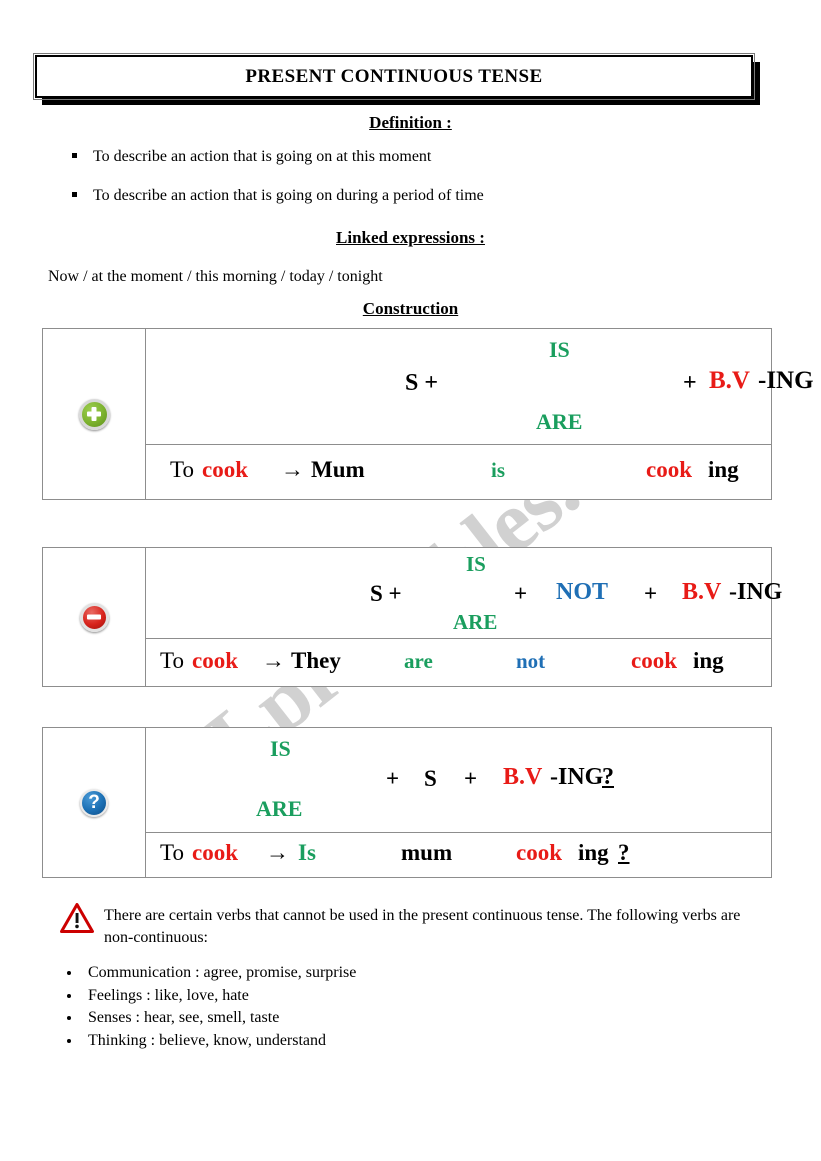  I want to click on list-item: Feelings : like, love, hate, so click(219, 996).